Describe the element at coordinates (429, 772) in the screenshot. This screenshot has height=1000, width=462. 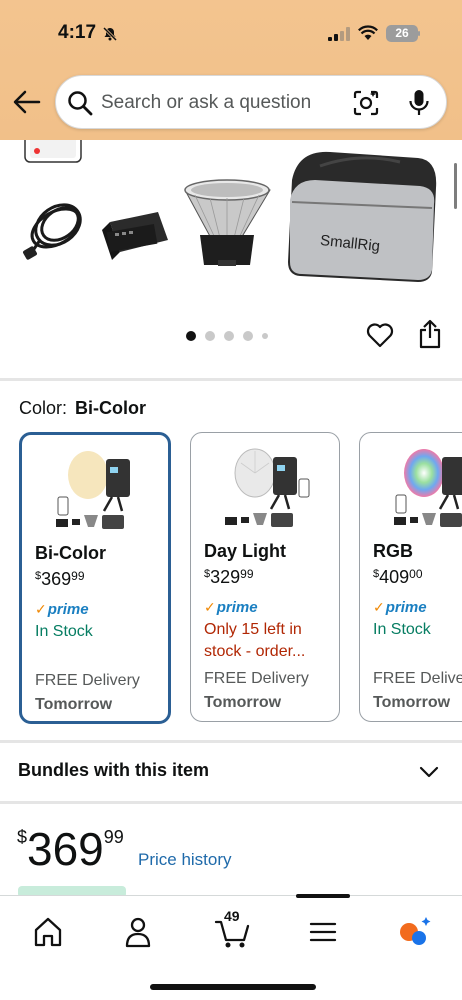
I see `chevron-down-icon` at that location.